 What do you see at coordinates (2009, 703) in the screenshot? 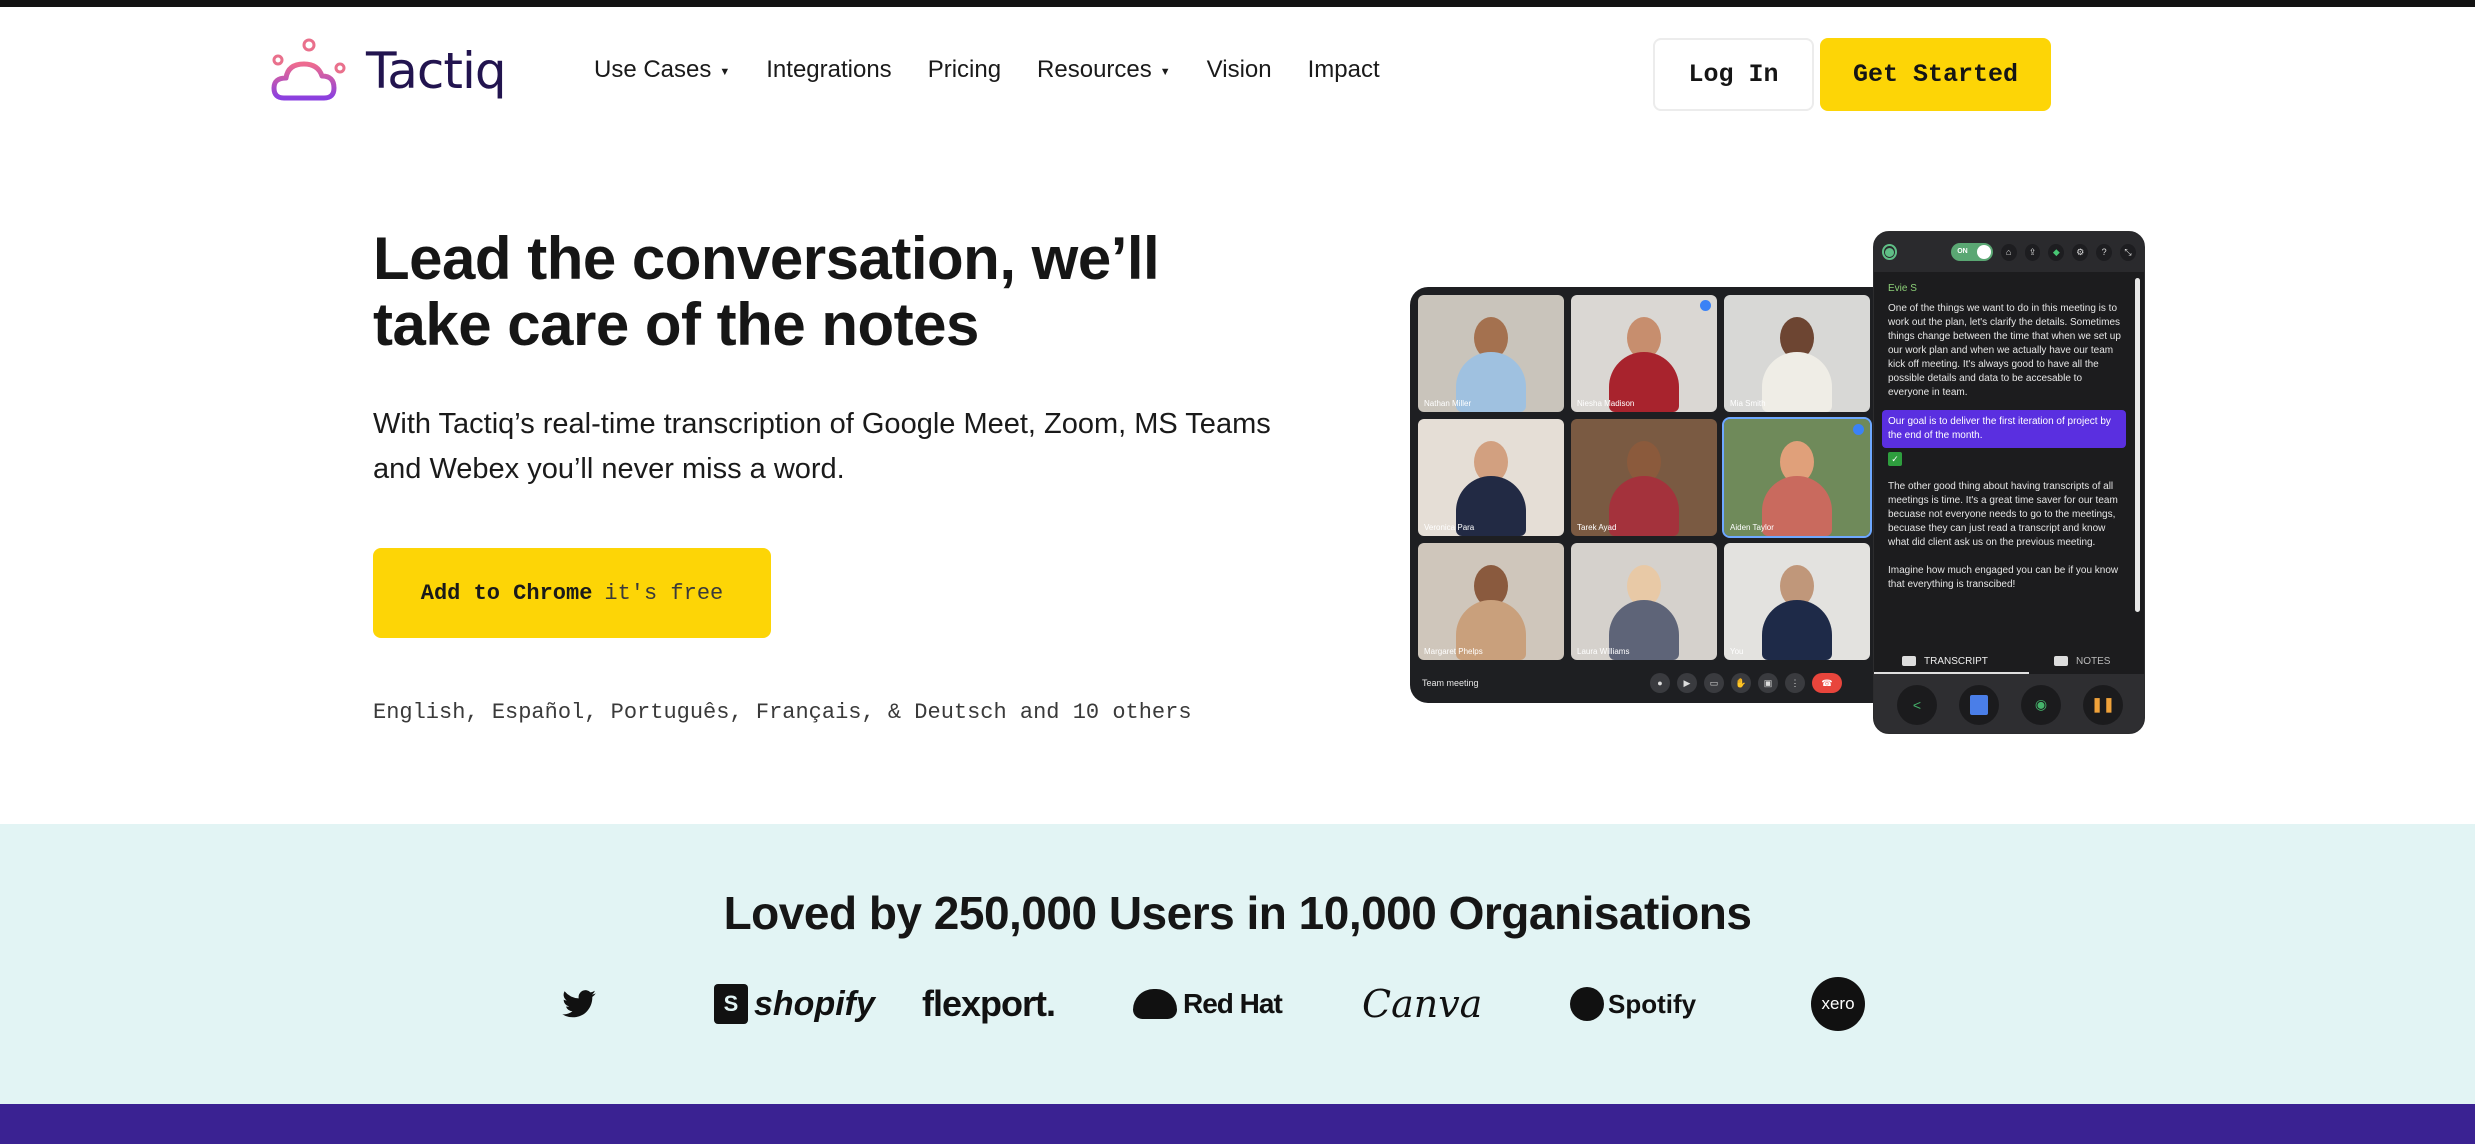
I see `panel-footer: < ◉ ❚❚` at bounding box center [2009, 703].